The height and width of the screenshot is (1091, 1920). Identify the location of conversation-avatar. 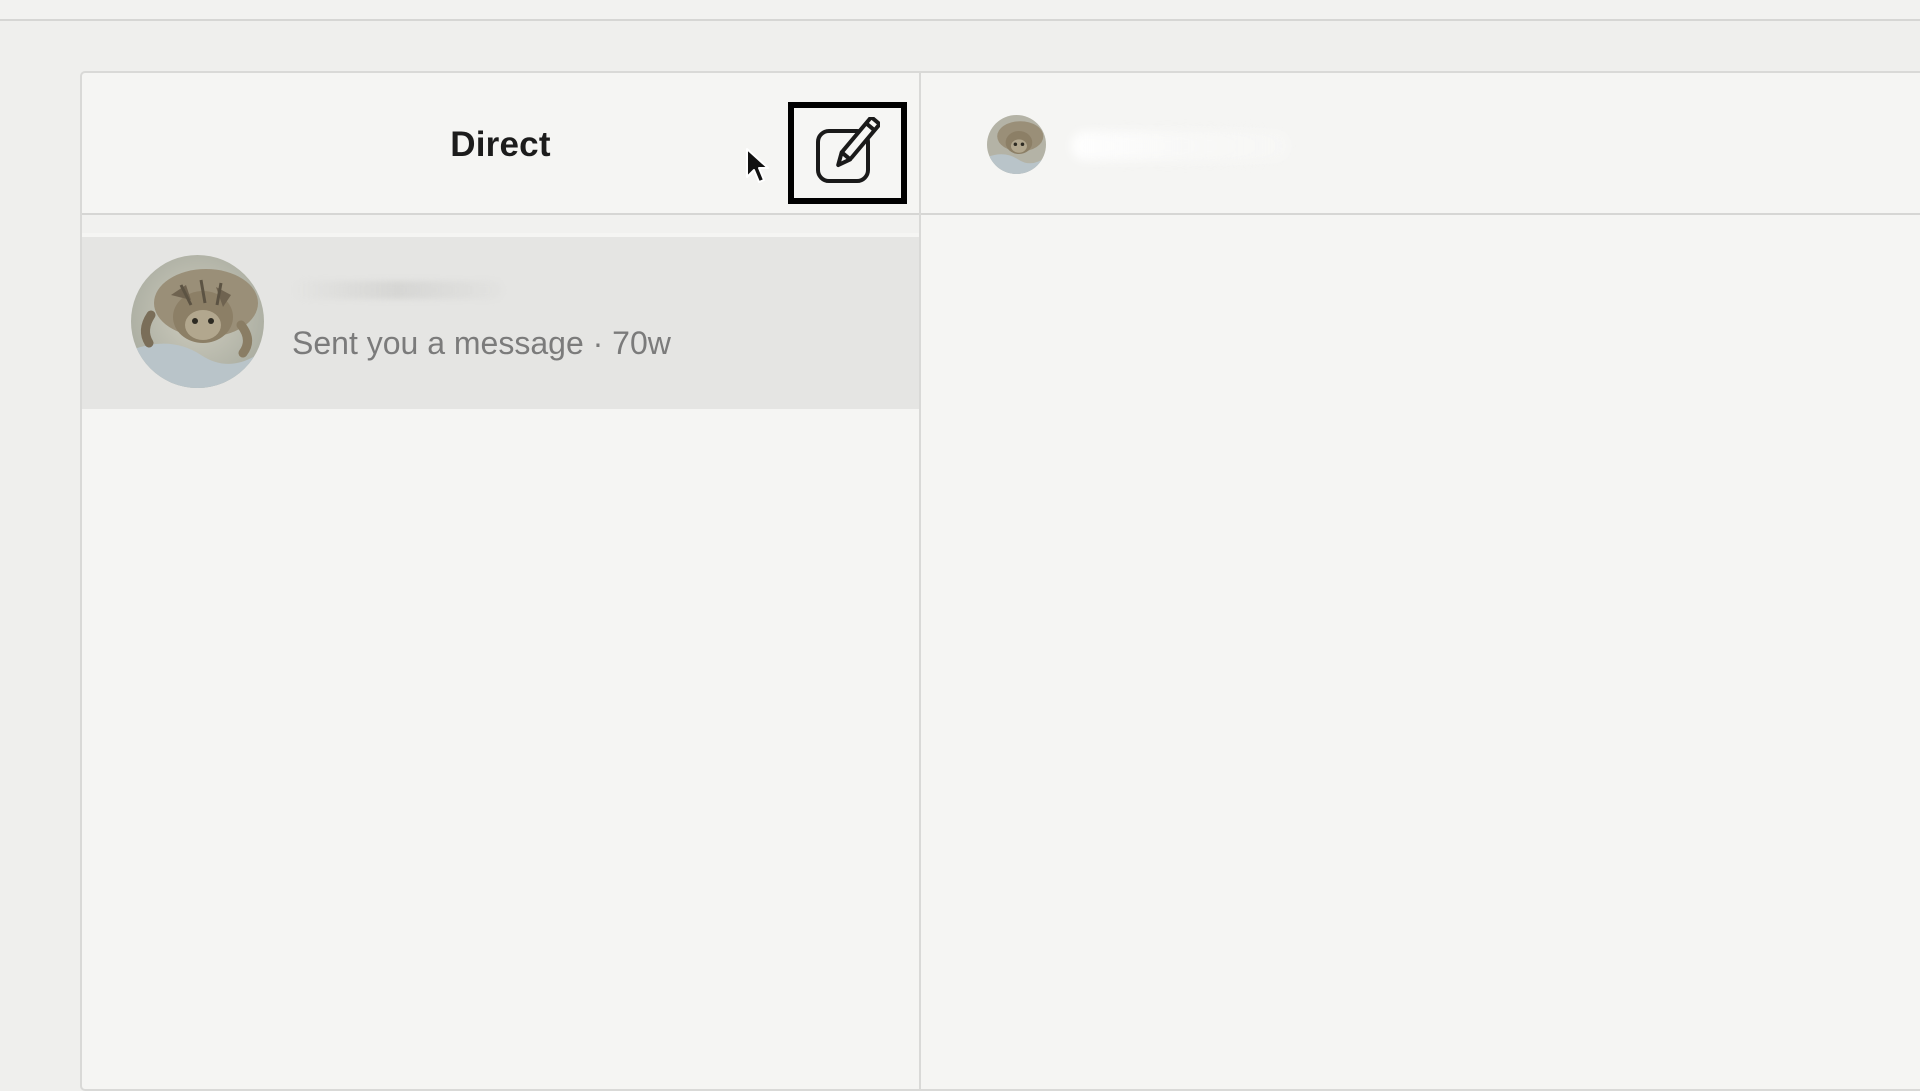
(197, 321).